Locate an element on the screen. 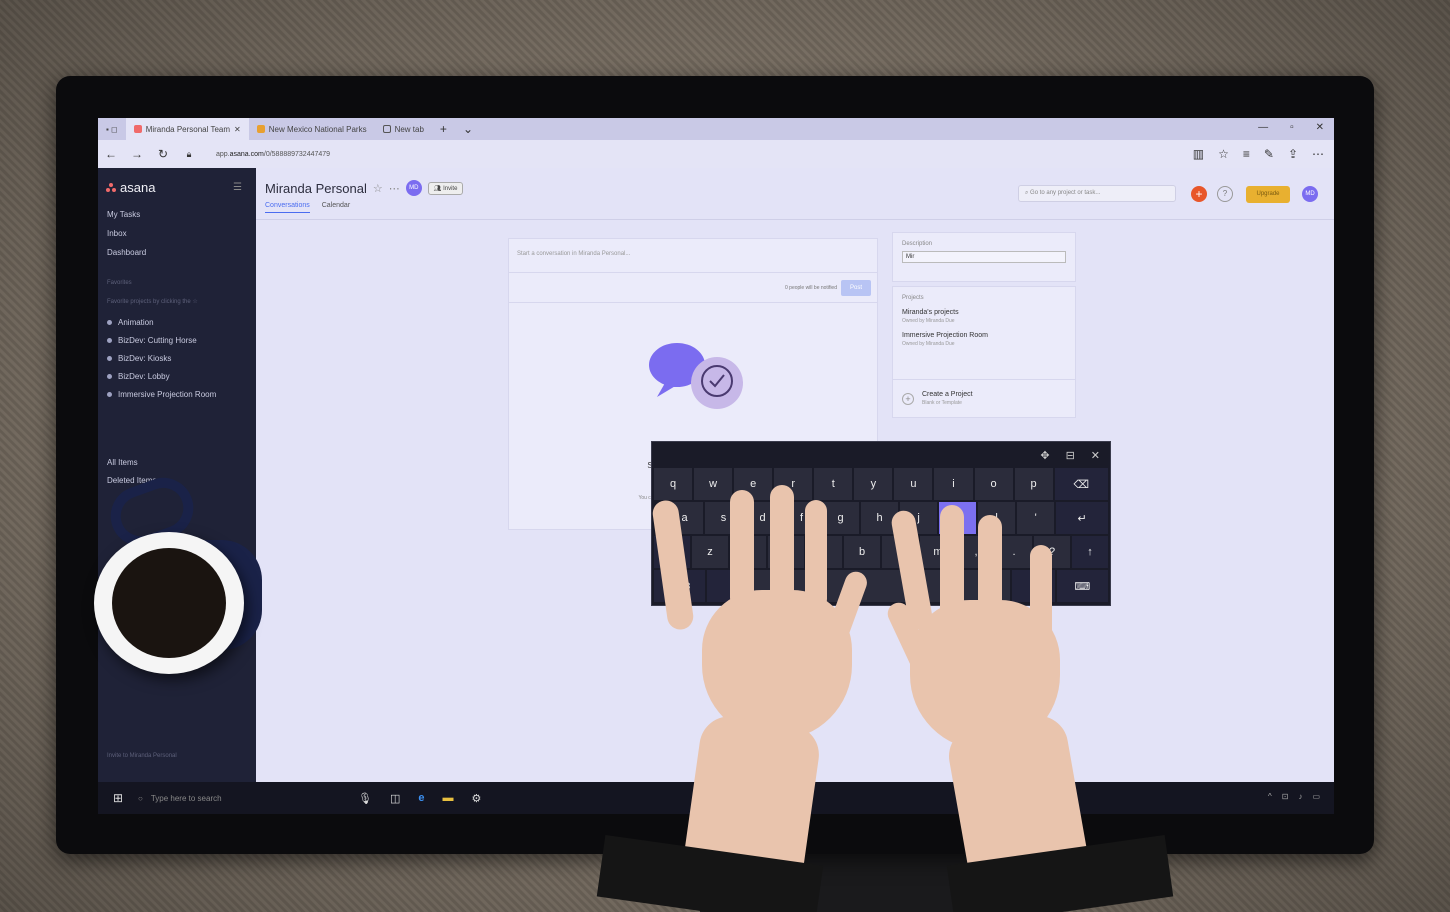  post-button: Post is located at coordinates (856, 288).